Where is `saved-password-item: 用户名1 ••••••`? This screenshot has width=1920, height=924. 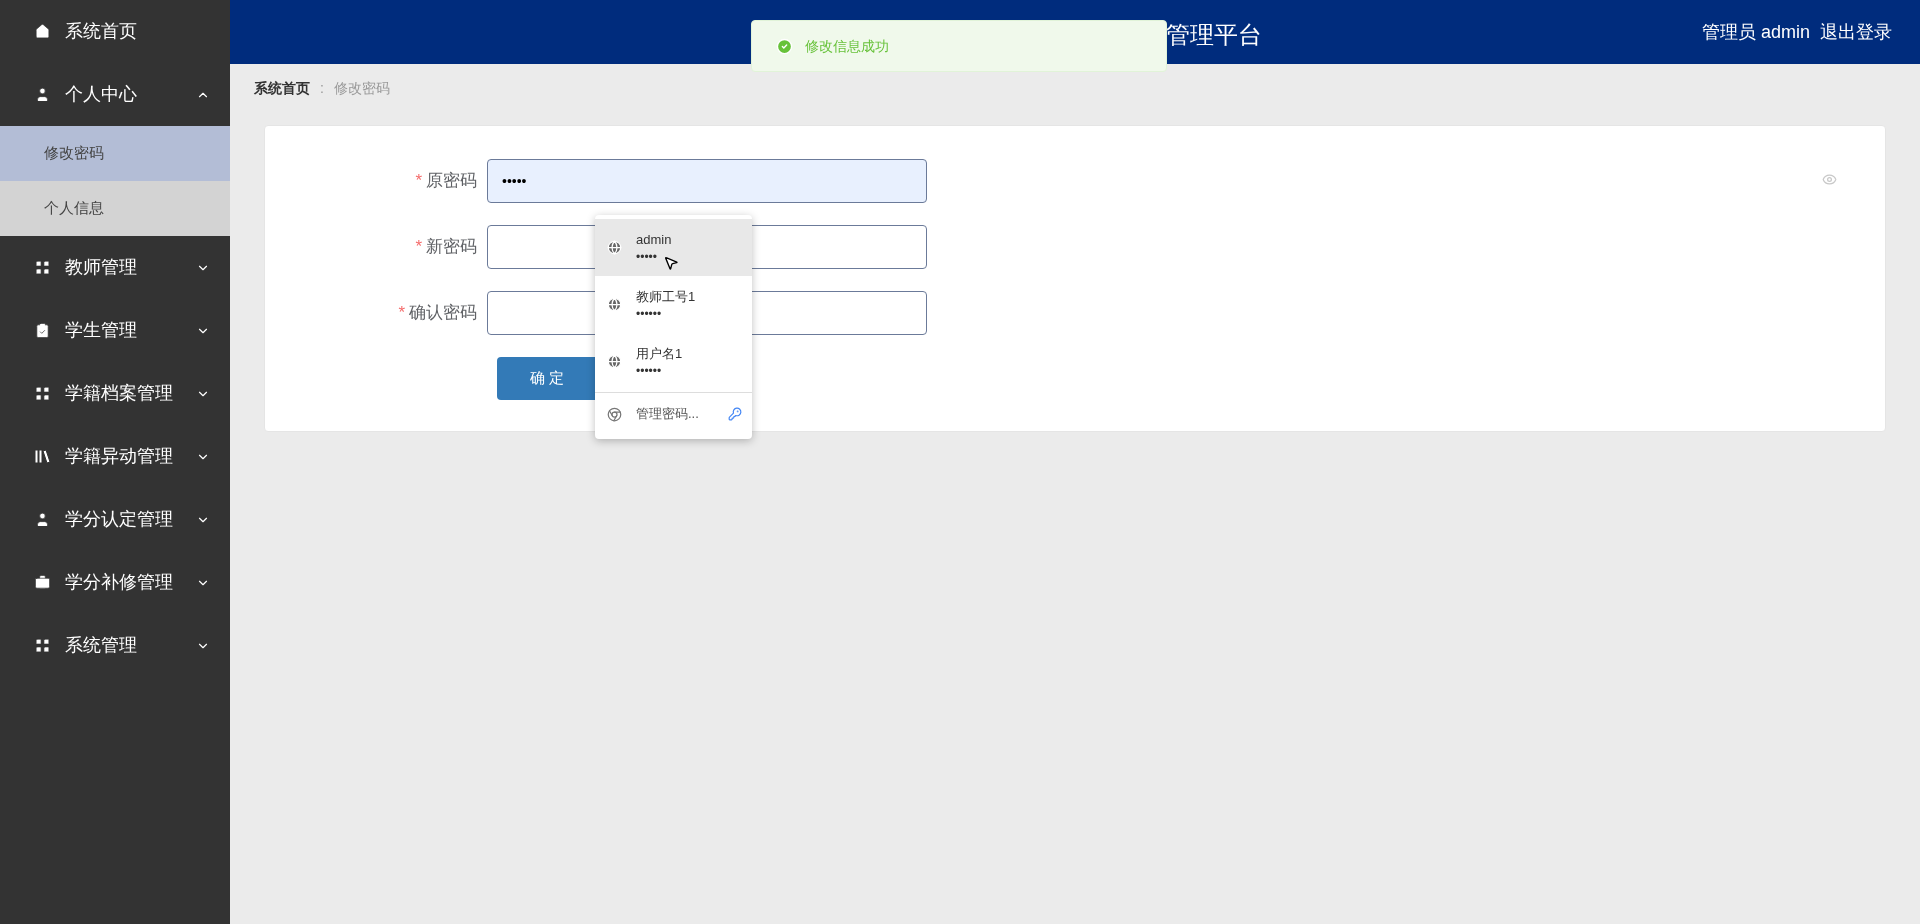 saved-password-item: 用户名1 •••••• is located at coordinates (673, 361).